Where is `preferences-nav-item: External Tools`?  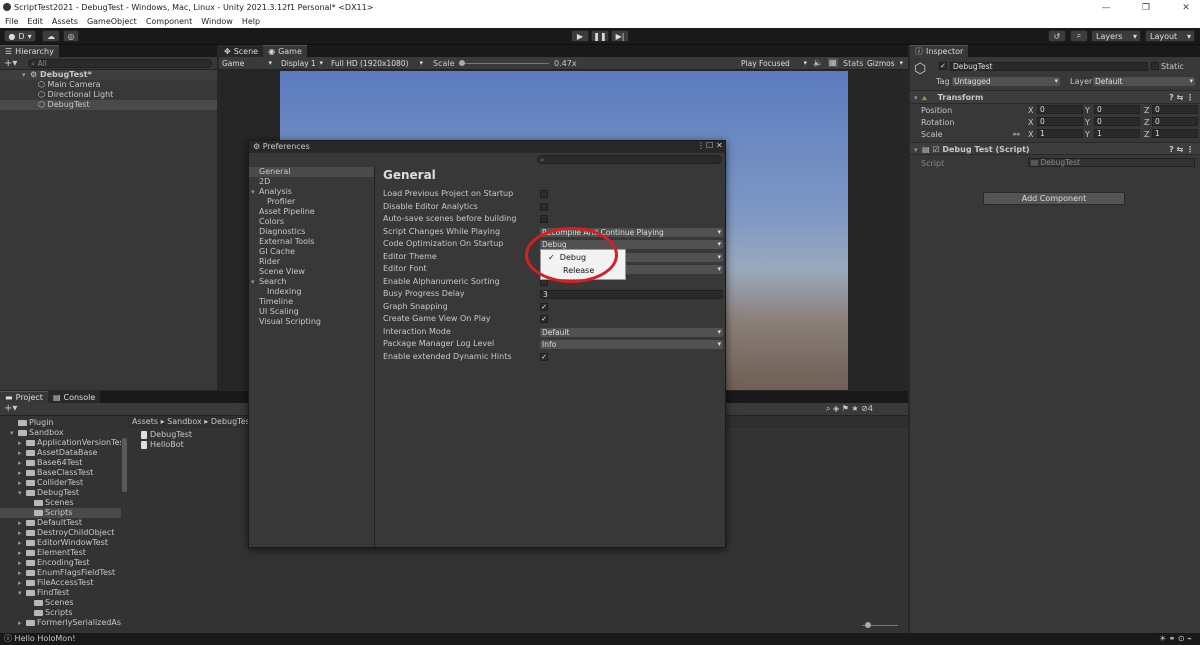 preferences-nav-item: External Tools is located at coordinates (311, 242).